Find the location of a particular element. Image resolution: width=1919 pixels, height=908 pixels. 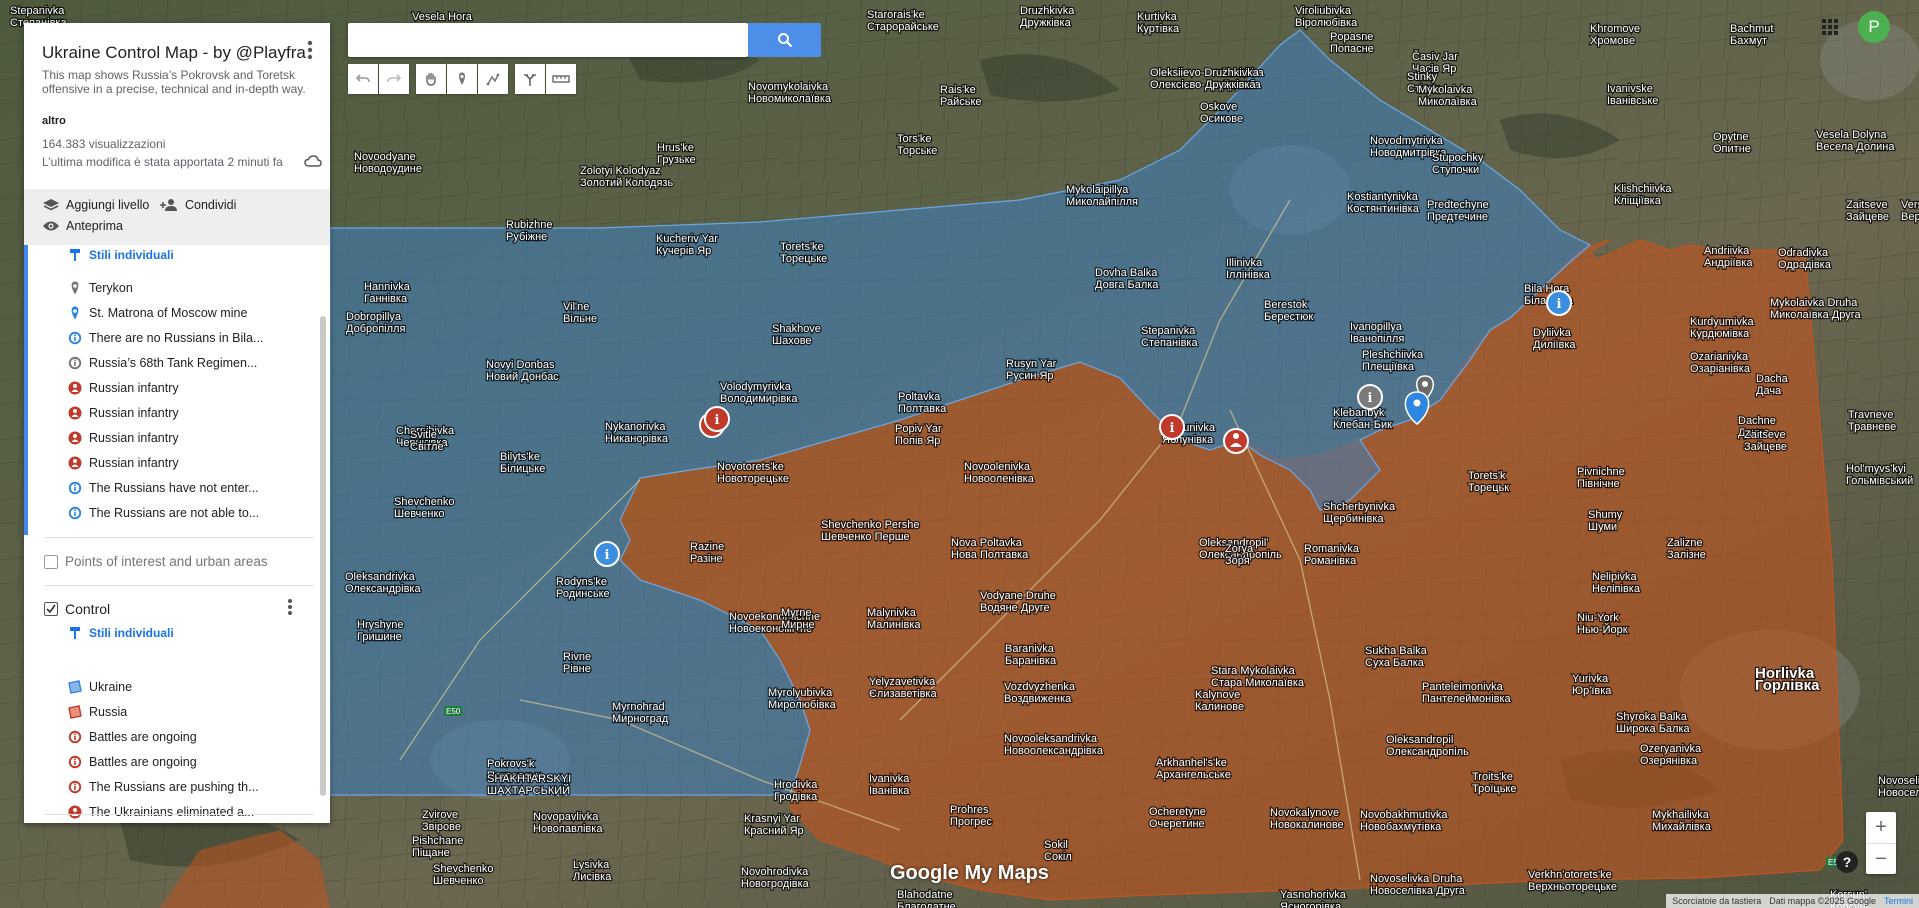

place-label: Viroliubivka Віролюбівка is located at coordinates (1326, 17).